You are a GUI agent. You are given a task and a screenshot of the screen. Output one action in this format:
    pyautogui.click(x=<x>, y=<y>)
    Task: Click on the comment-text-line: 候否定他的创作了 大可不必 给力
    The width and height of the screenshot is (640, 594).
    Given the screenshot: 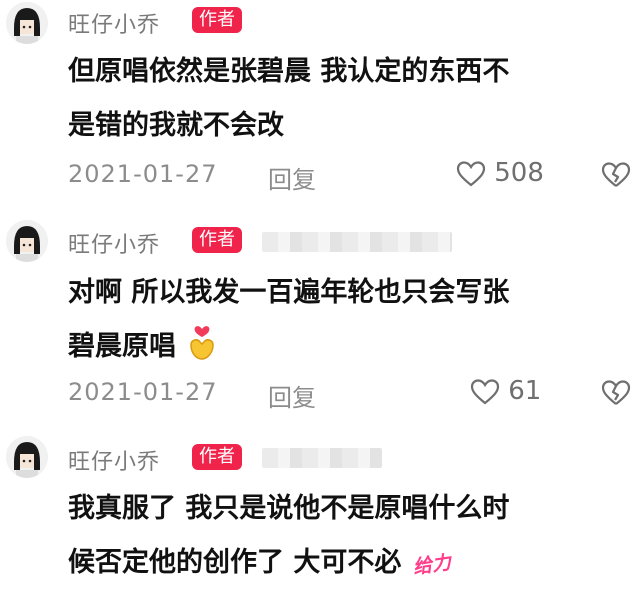 What is the action you would take?
    pyautogui.click(x=348, y=564)
    